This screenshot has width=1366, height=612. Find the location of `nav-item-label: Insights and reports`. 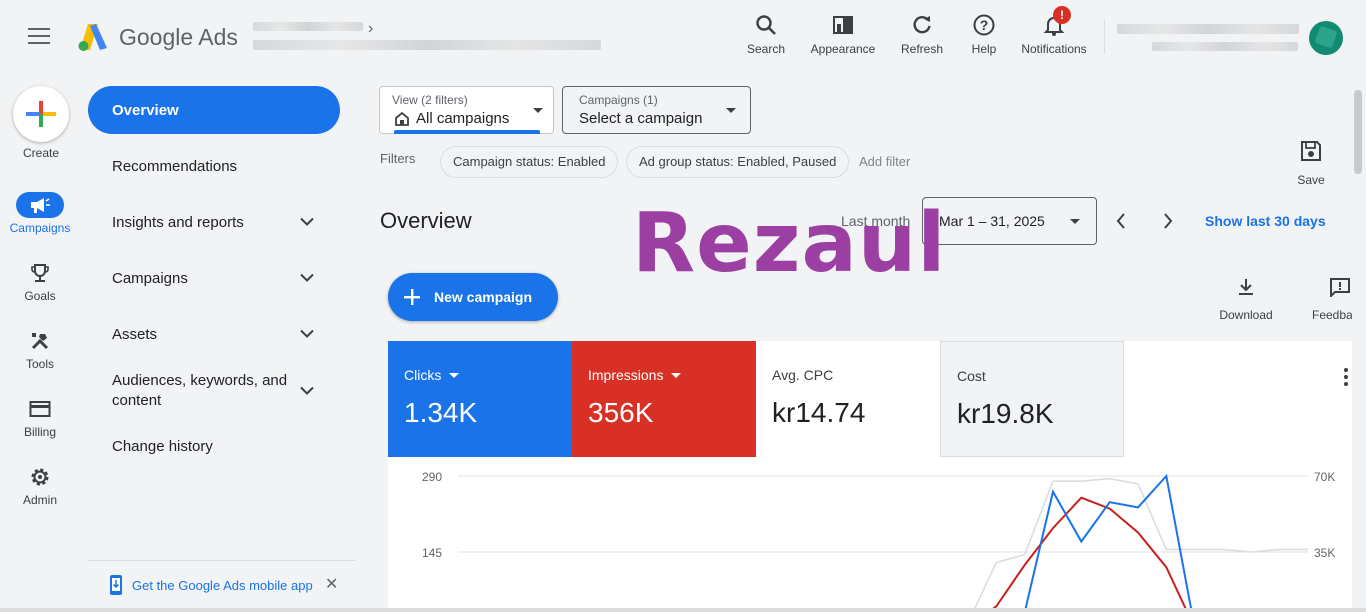

nav-item-label: Insights and reports is located at coordinates (178, 222).